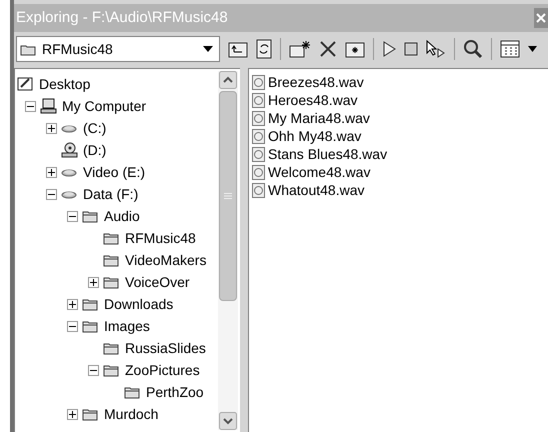  I want to click on play-icon, so click(389, 49).